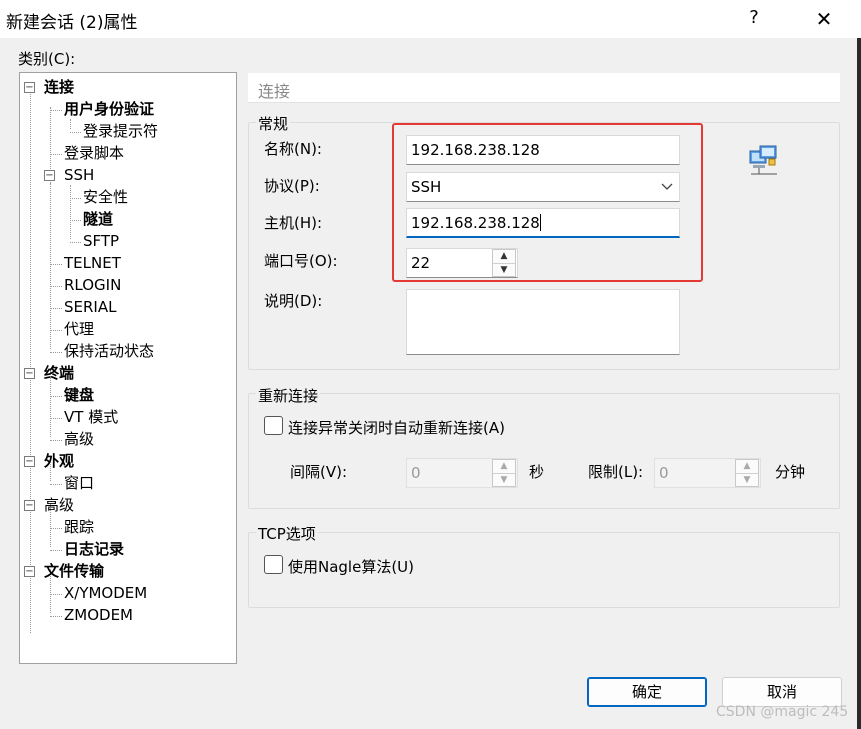  What do you see at coordinates (504, 466) in the screenshot?
I see `interval-up-button: ▲` at bounding box center [504, 466].